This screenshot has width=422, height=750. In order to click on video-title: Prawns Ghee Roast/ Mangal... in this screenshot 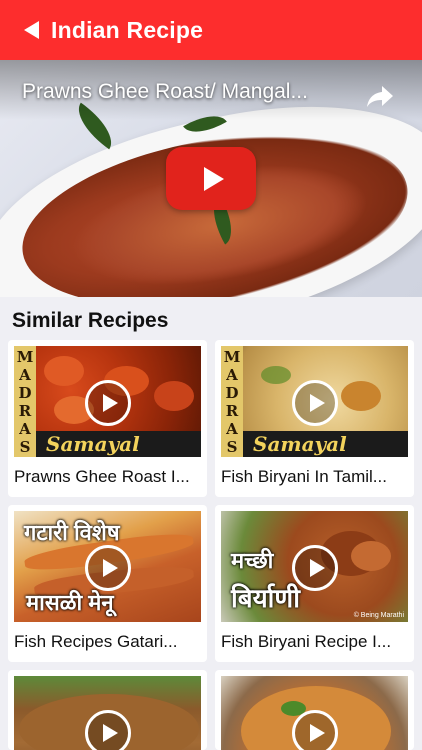, I will do `click(165, 91)`.